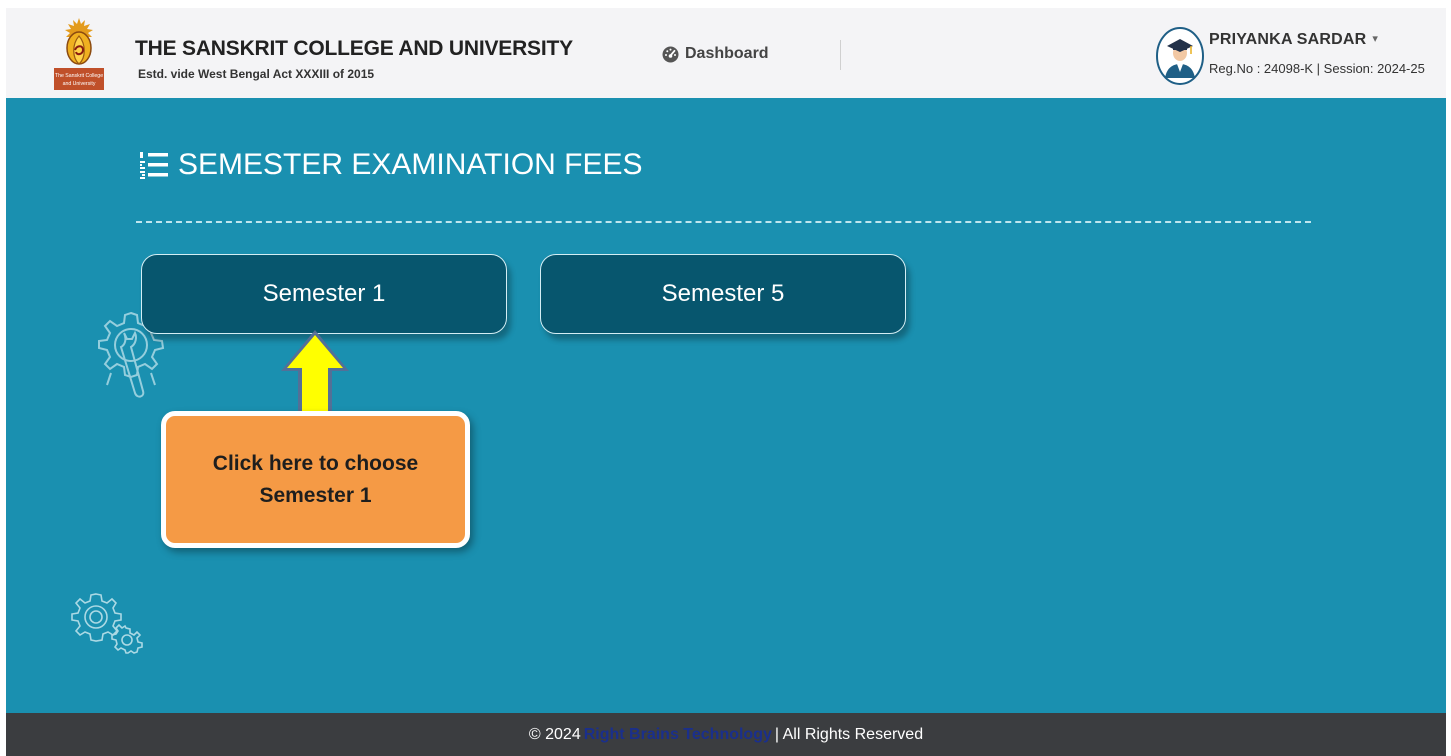 Image resolution: width=1451 pixels, height=756 pixels. What do you see at coordinates (79, 84) in the screenshot?
I see `svg-text: and University` at bounding box center [79, 84].